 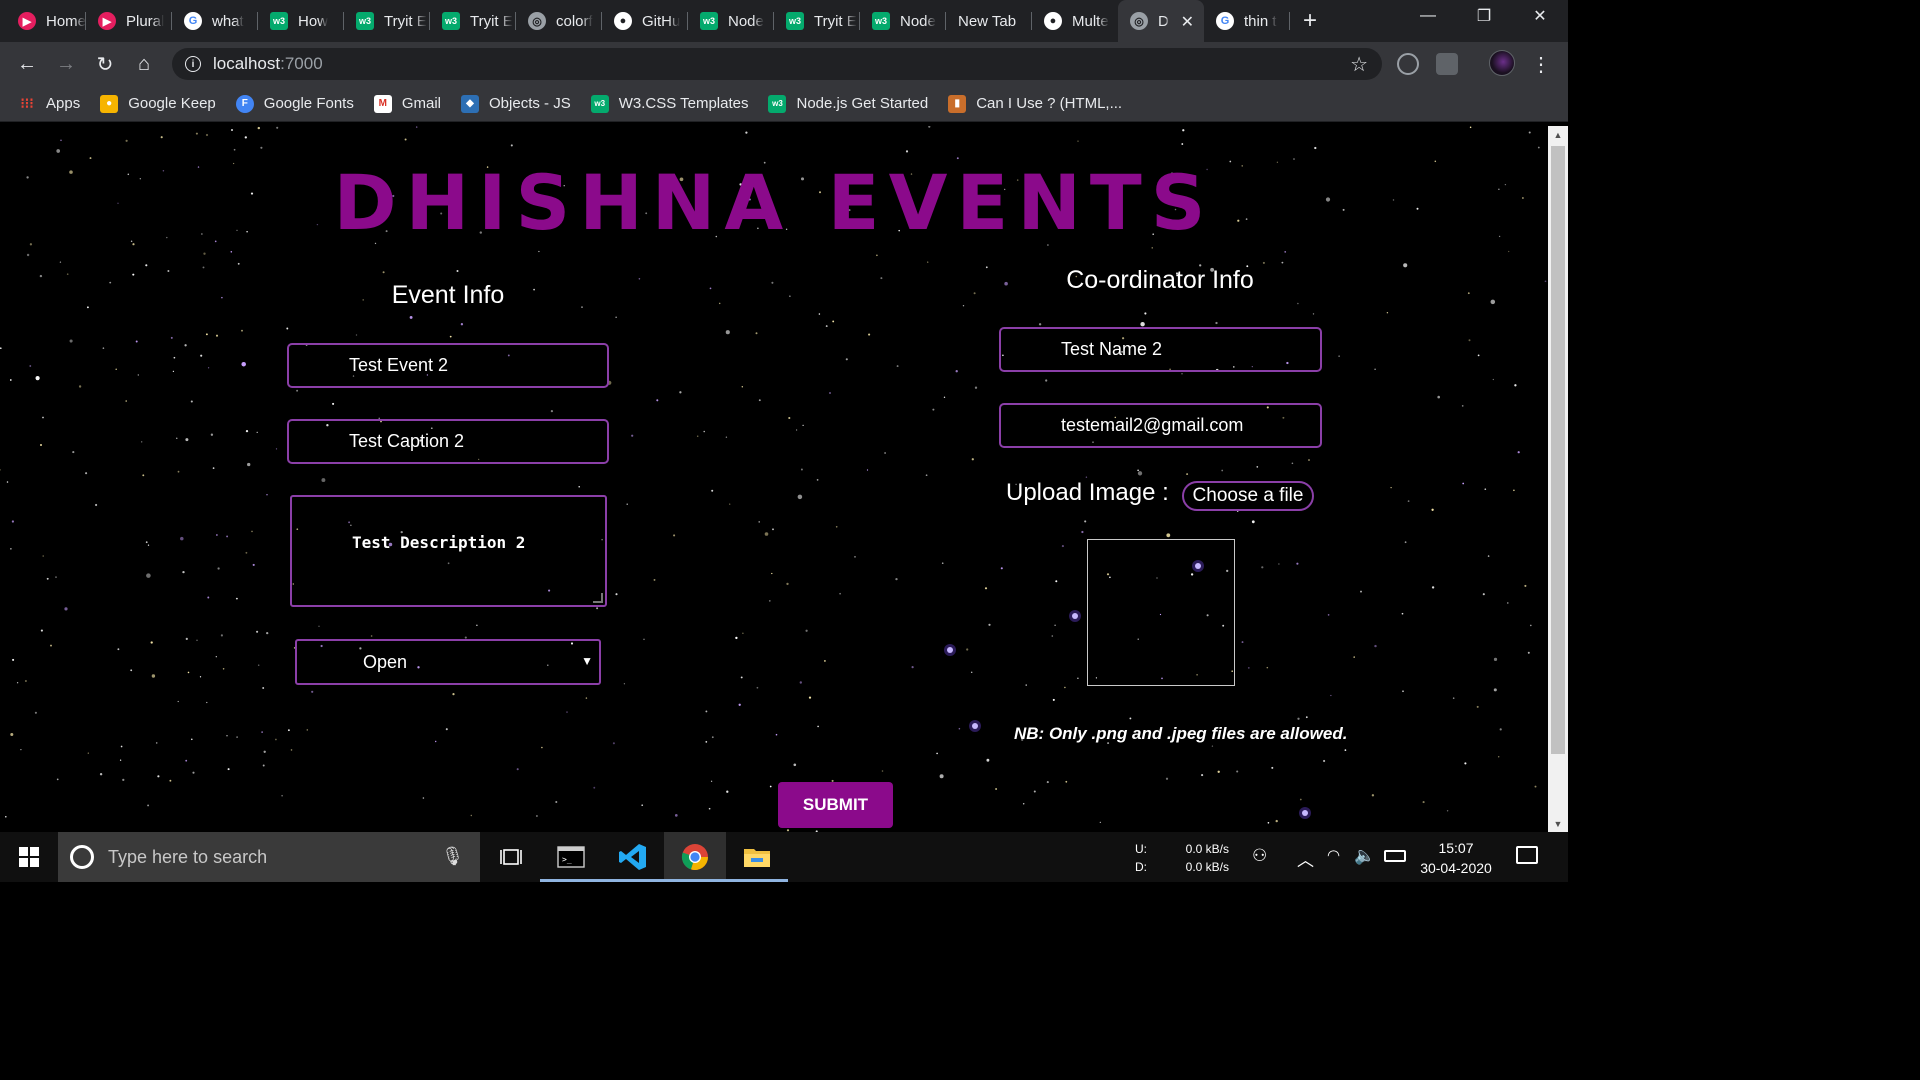 I want to click on tab: New Tab, so click(x=989, y=21).